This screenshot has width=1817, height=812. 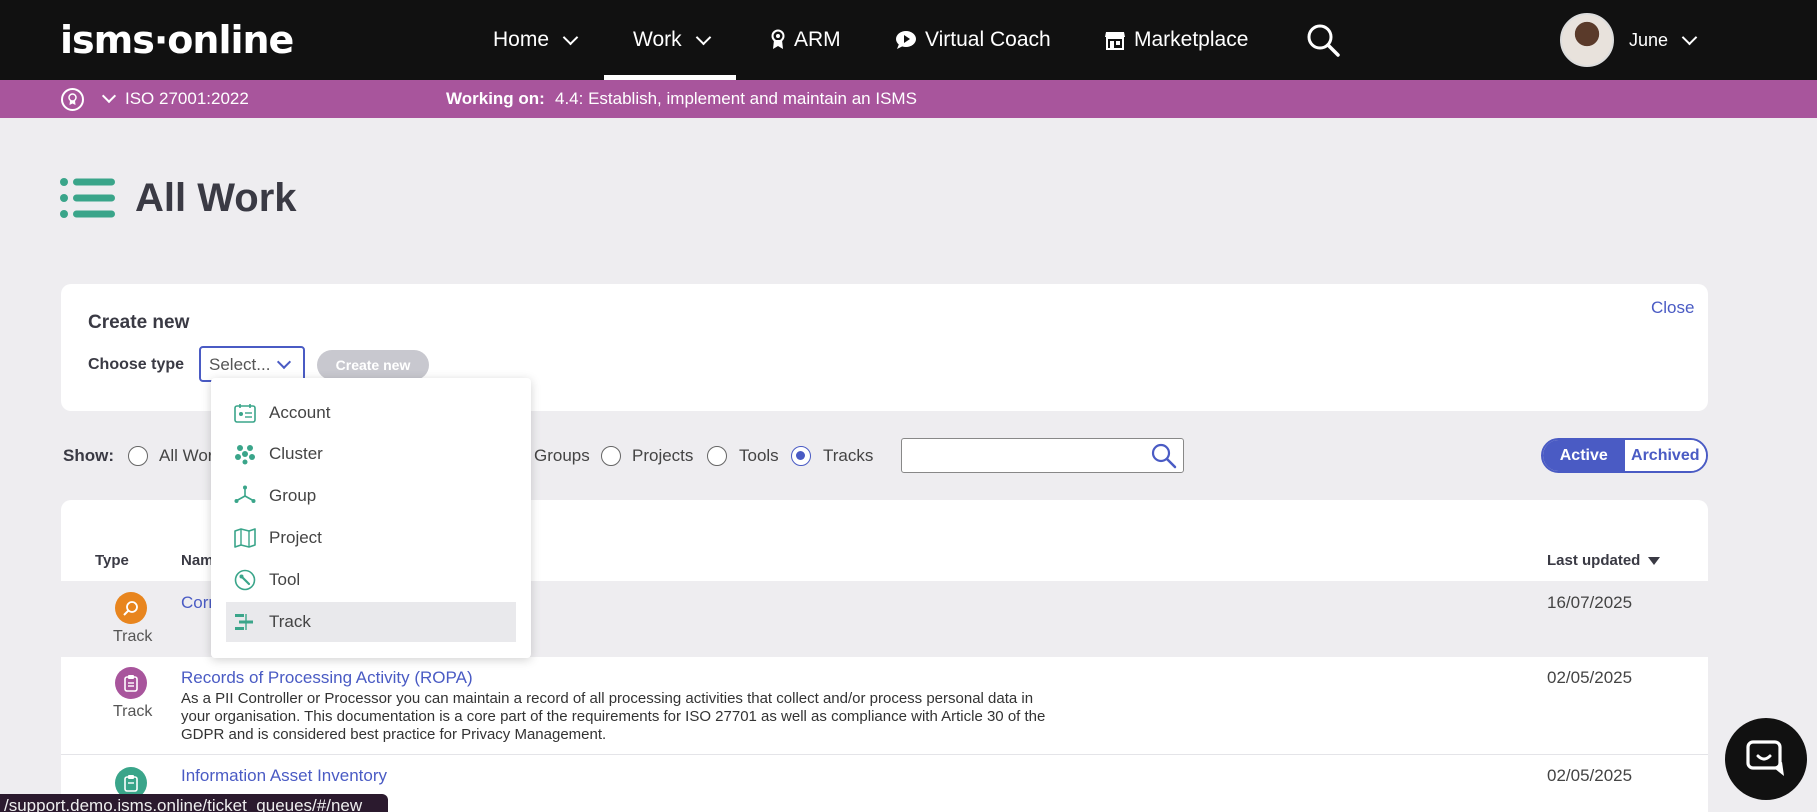 What do you see at coordinates (245, 413) in the screenshot?
I see `account-icon` at bounding box center [245, 413].